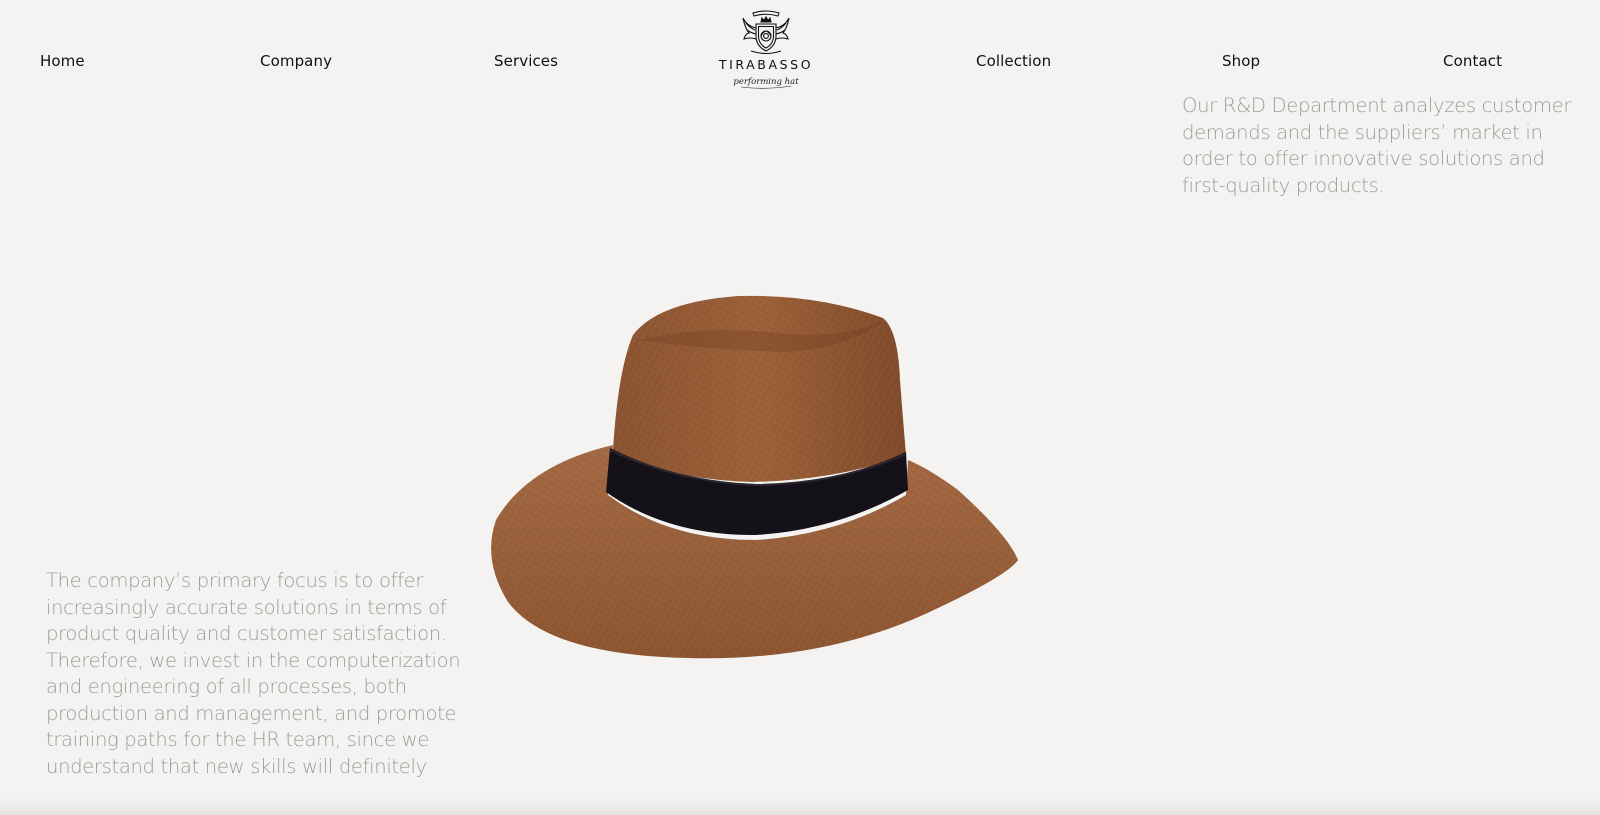  I want to click on brand-logo: TIRABASSO performing hat, so click(766, 50).